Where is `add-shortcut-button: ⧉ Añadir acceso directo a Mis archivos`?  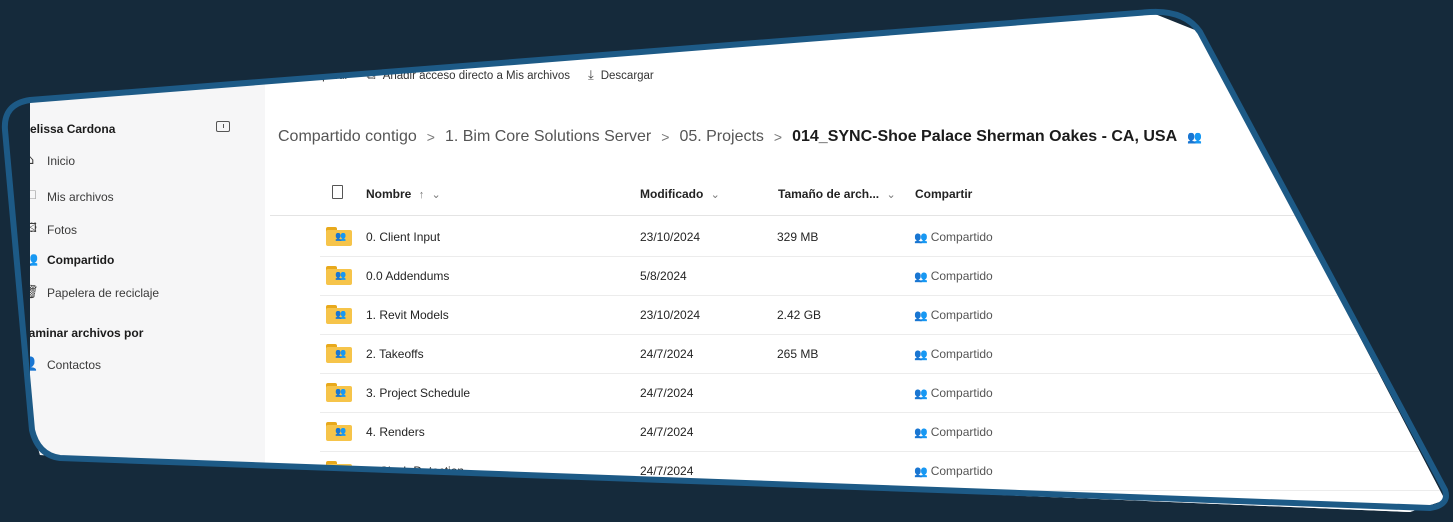 add-shortcut-button: ⧉ Añadir acceso directo a Mis archivos is located at coordinates (468, 75).